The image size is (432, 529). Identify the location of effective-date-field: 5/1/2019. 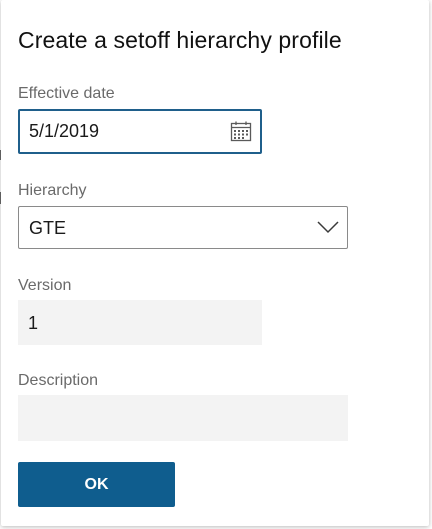
(140, 131).